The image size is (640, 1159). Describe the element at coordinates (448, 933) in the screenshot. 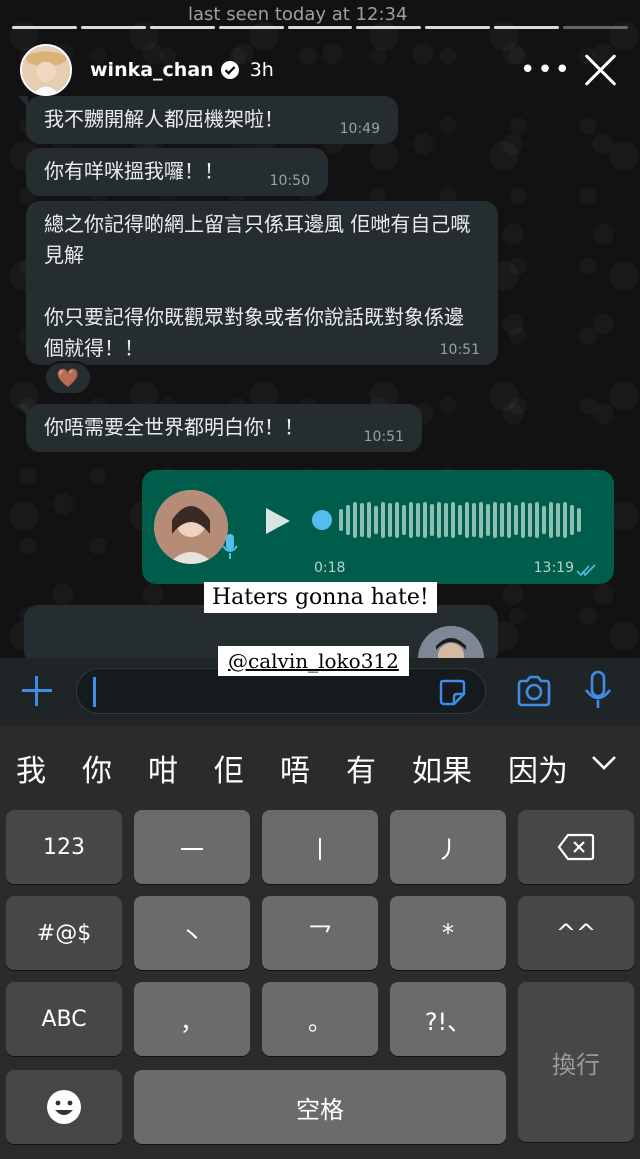

I see `key-wildcard: *` at that location.